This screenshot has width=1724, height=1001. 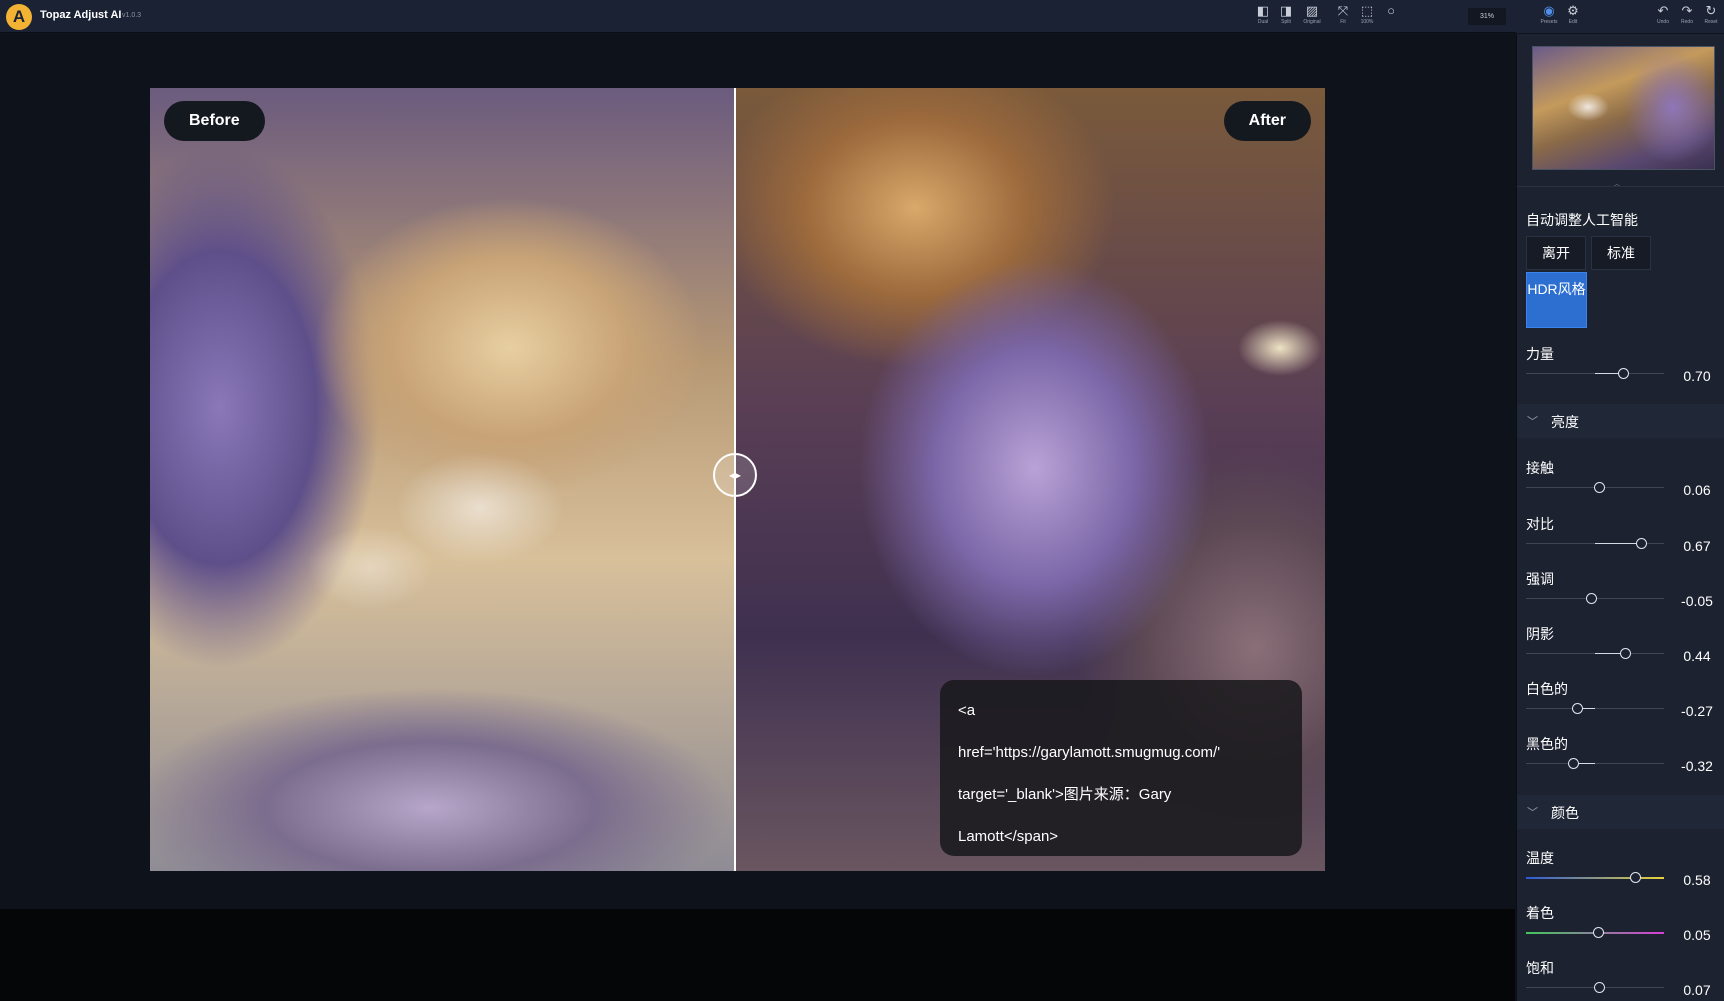 I want to click on mode-standard-button: 标准, so click(x=1621, y=253).